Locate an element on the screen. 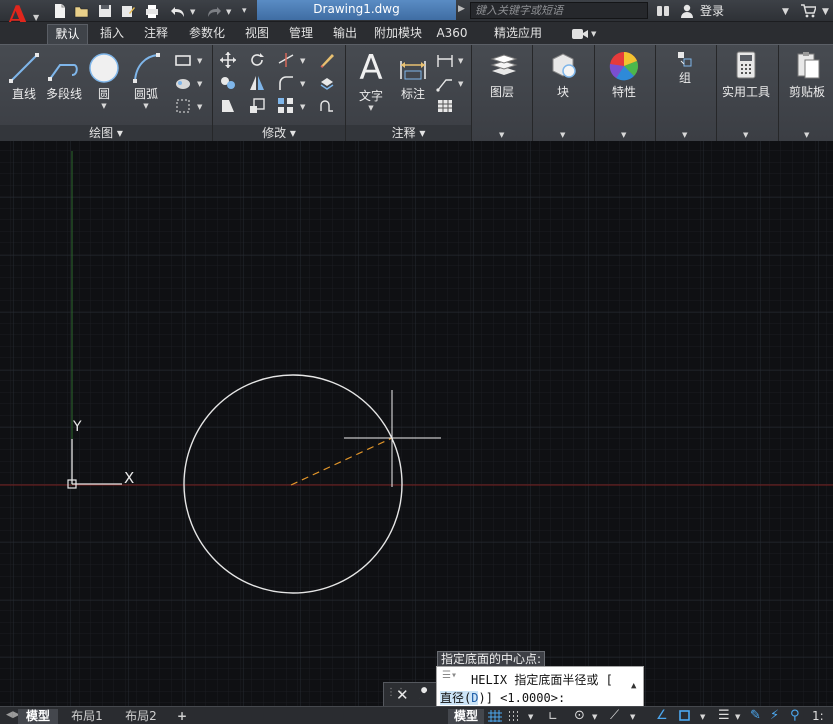 The width and height of the screenshot is (833, 724). linear-dim-icon is located at coordinates (445, 60).